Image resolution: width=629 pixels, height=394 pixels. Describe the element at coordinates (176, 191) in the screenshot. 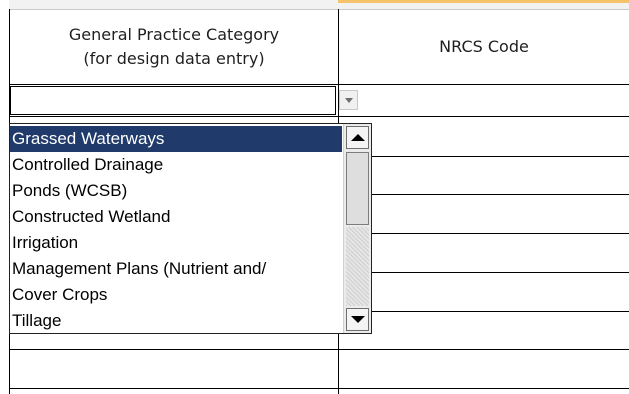

I see `list-item: Ponds (WCSB)` at that location.